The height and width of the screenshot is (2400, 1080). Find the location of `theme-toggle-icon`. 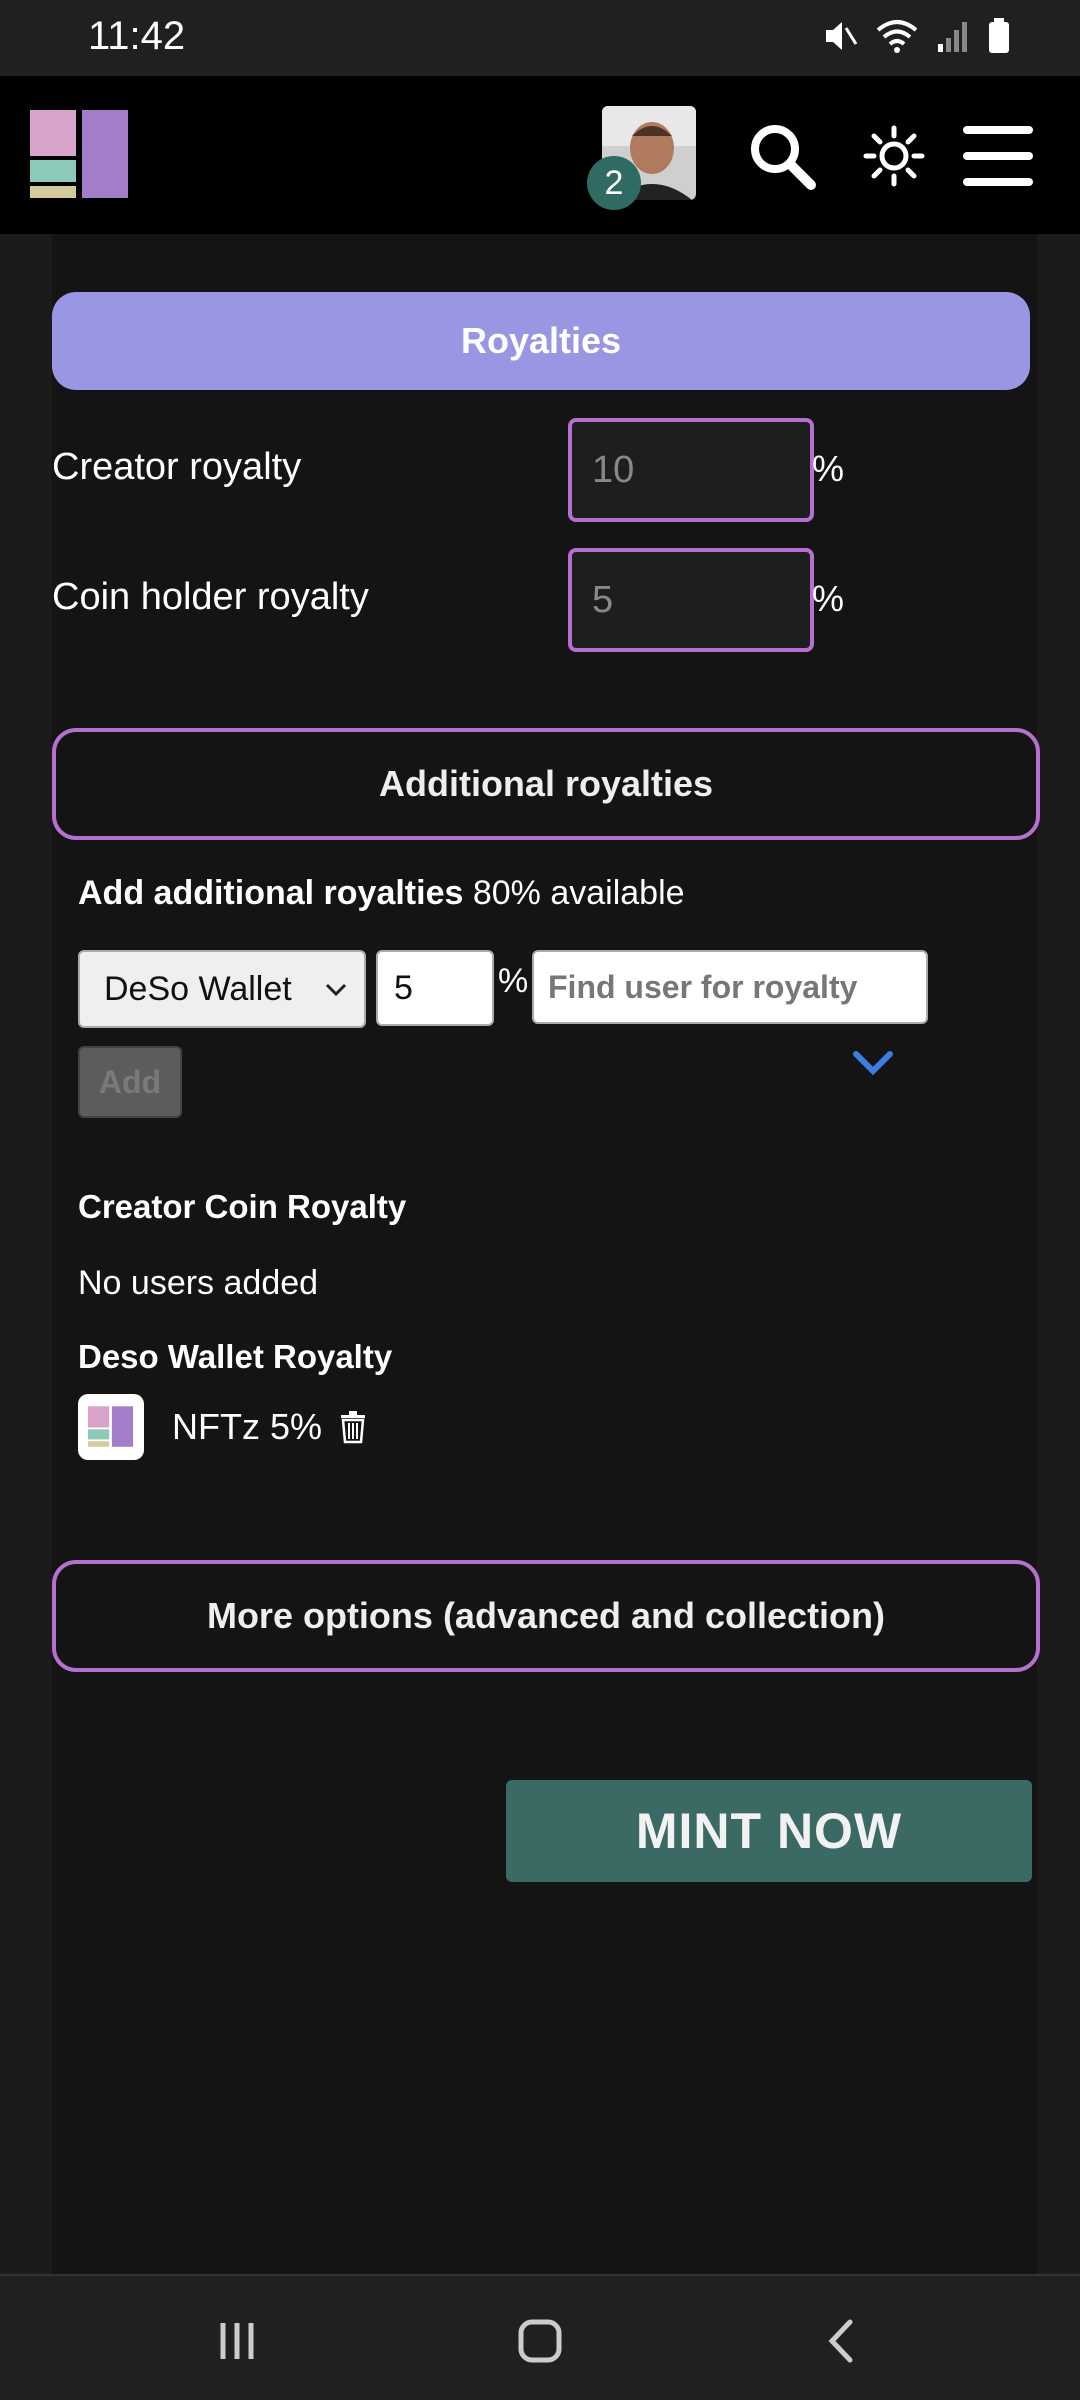

theme-toggle-icon is located at coordinates (894, 156).